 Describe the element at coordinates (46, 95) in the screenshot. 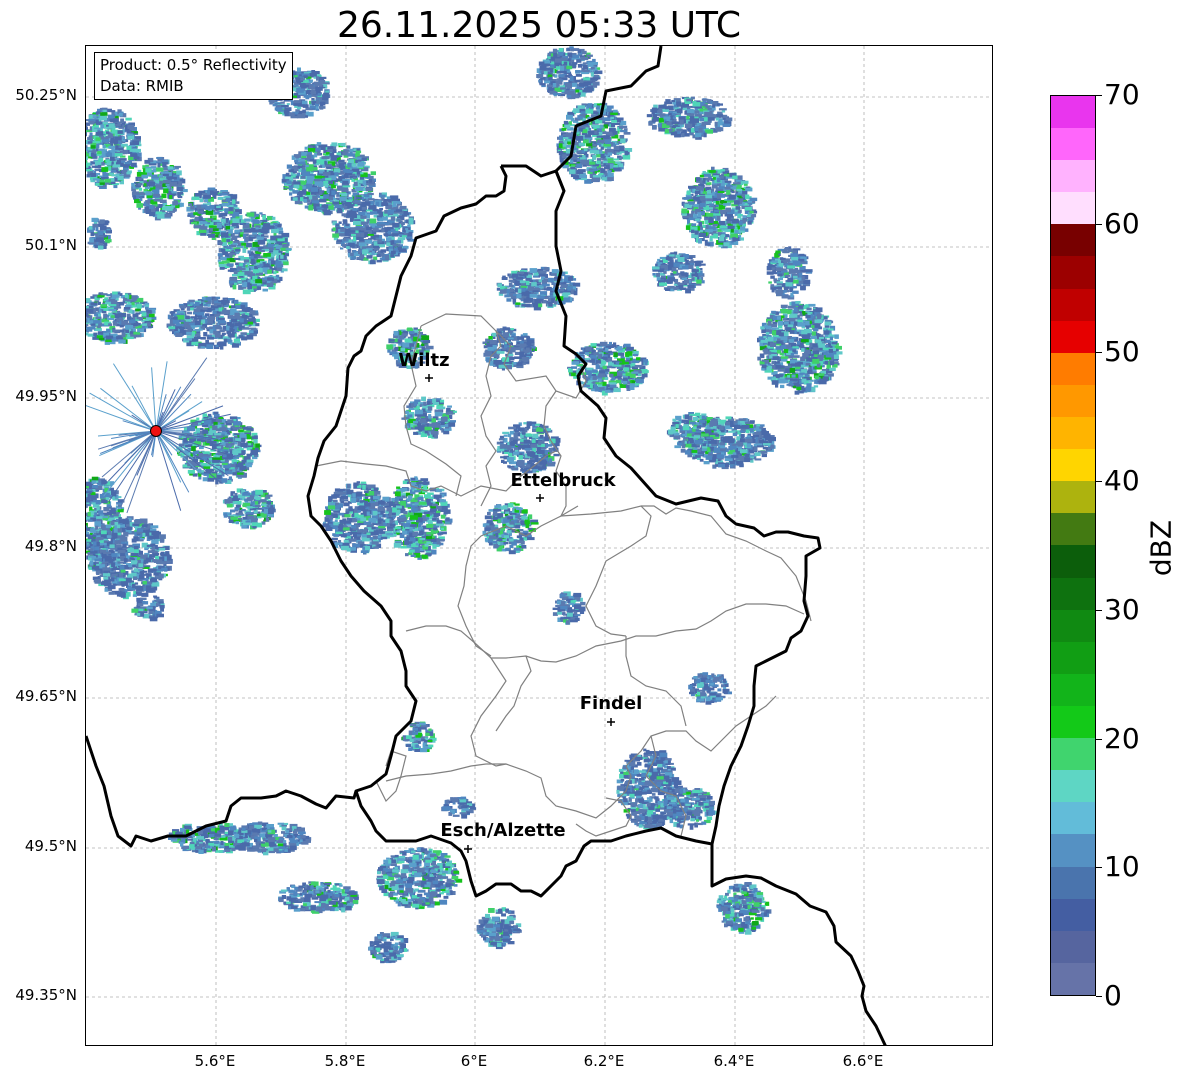

I see `lat-label: 50.25°N` at that location.